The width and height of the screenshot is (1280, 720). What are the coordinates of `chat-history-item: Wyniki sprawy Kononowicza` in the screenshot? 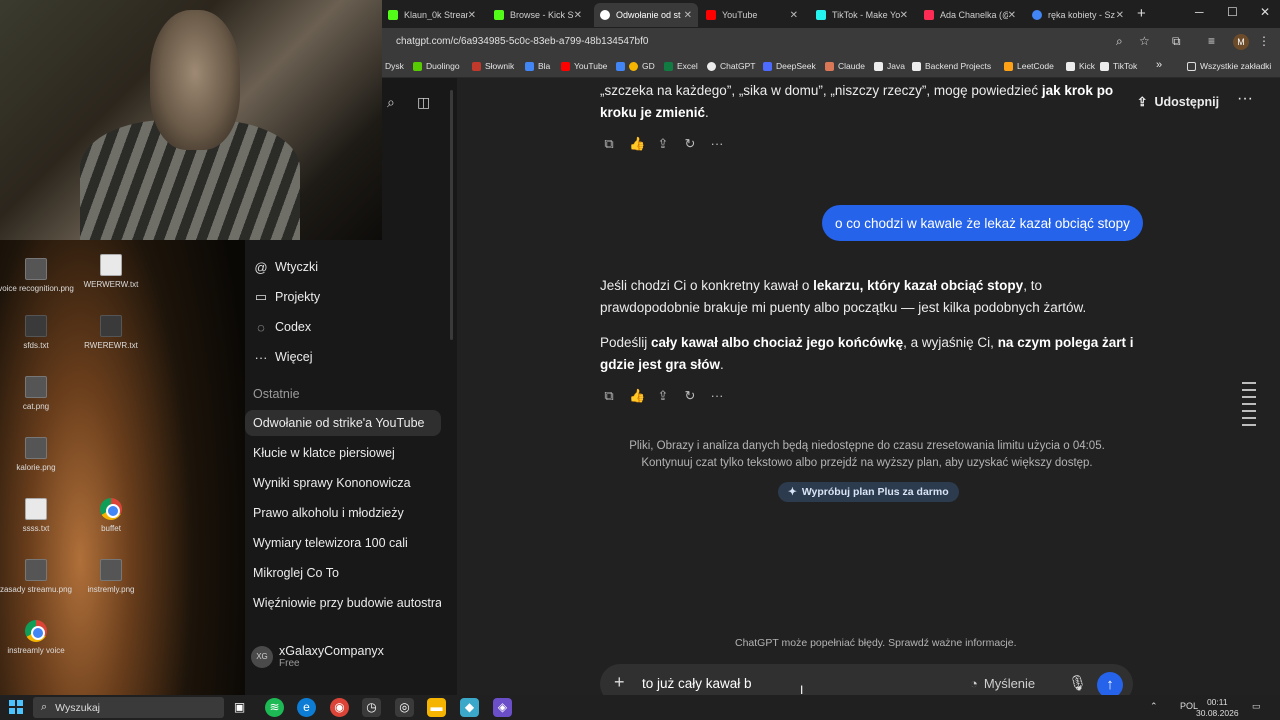 It's located at (343, 483).